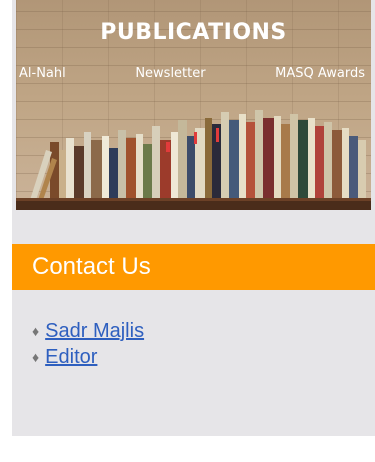 The height and width of the screenshot is (462, 375). I want to click on footer-strip, so click(187, 449).